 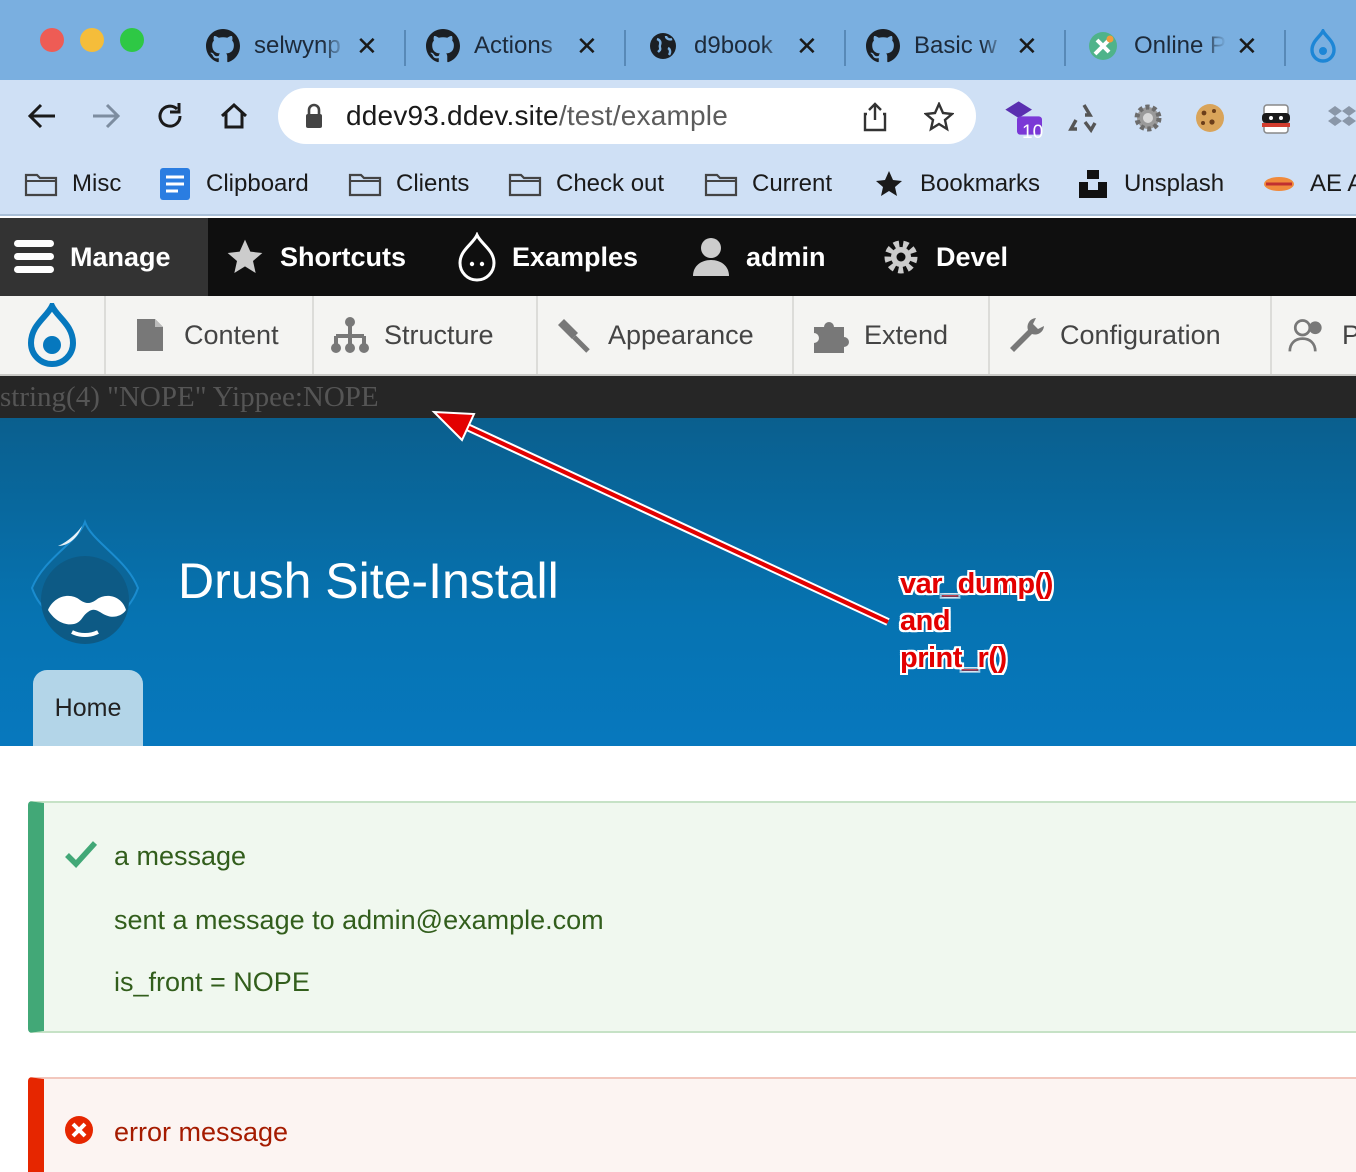 I want to click on bookmark-star-icon, so click(x=939, y=117).